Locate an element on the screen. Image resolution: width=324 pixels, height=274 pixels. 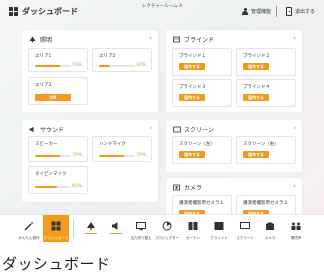
light-icon is located at coordinates (32, 39).